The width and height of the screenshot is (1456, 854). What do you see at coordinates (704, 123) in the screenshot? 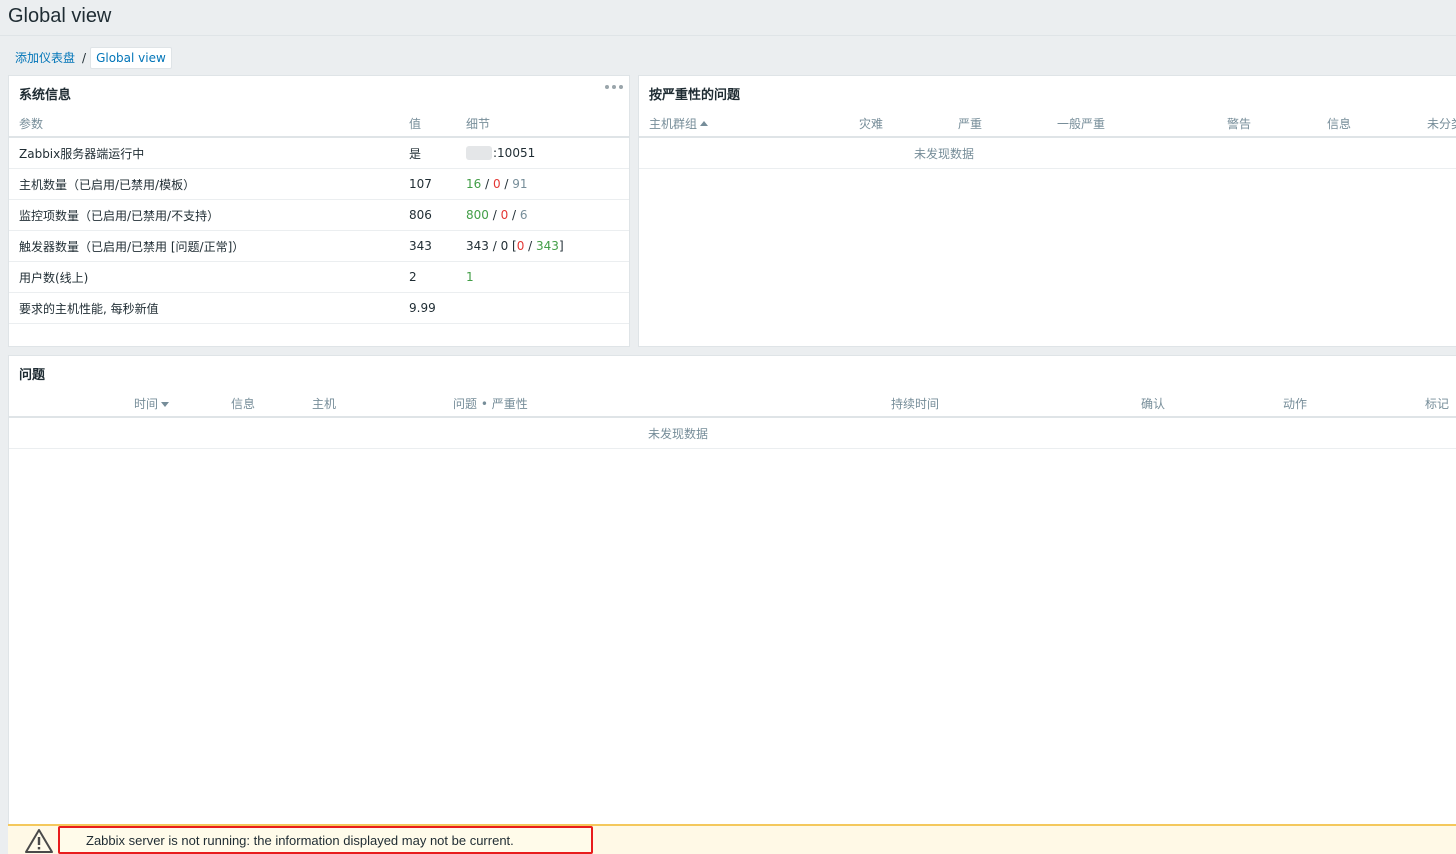
I see `sort-ascending-icon` at bounding box center [704, 123].